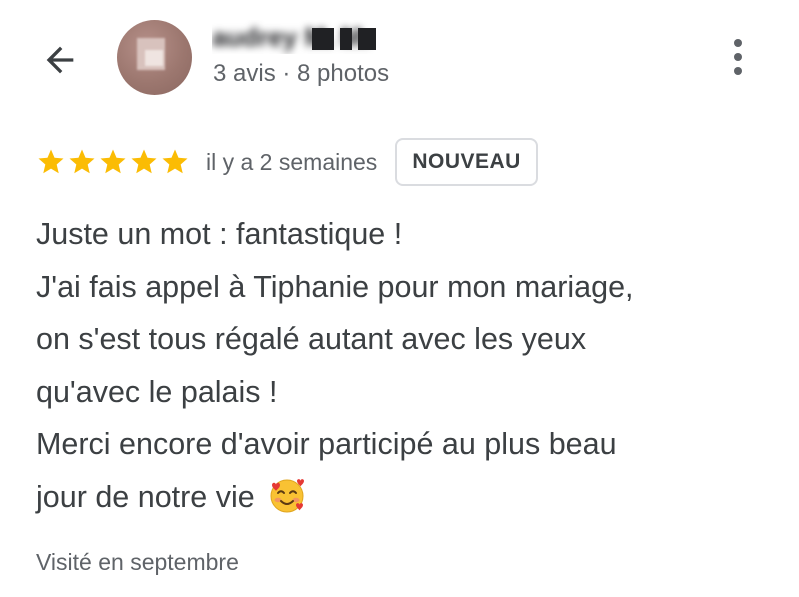 The width and height of the screenshot is (799, 597). I want to click on rating-row: il y a 2 semaines NOUVEAU, so click(287, 162).